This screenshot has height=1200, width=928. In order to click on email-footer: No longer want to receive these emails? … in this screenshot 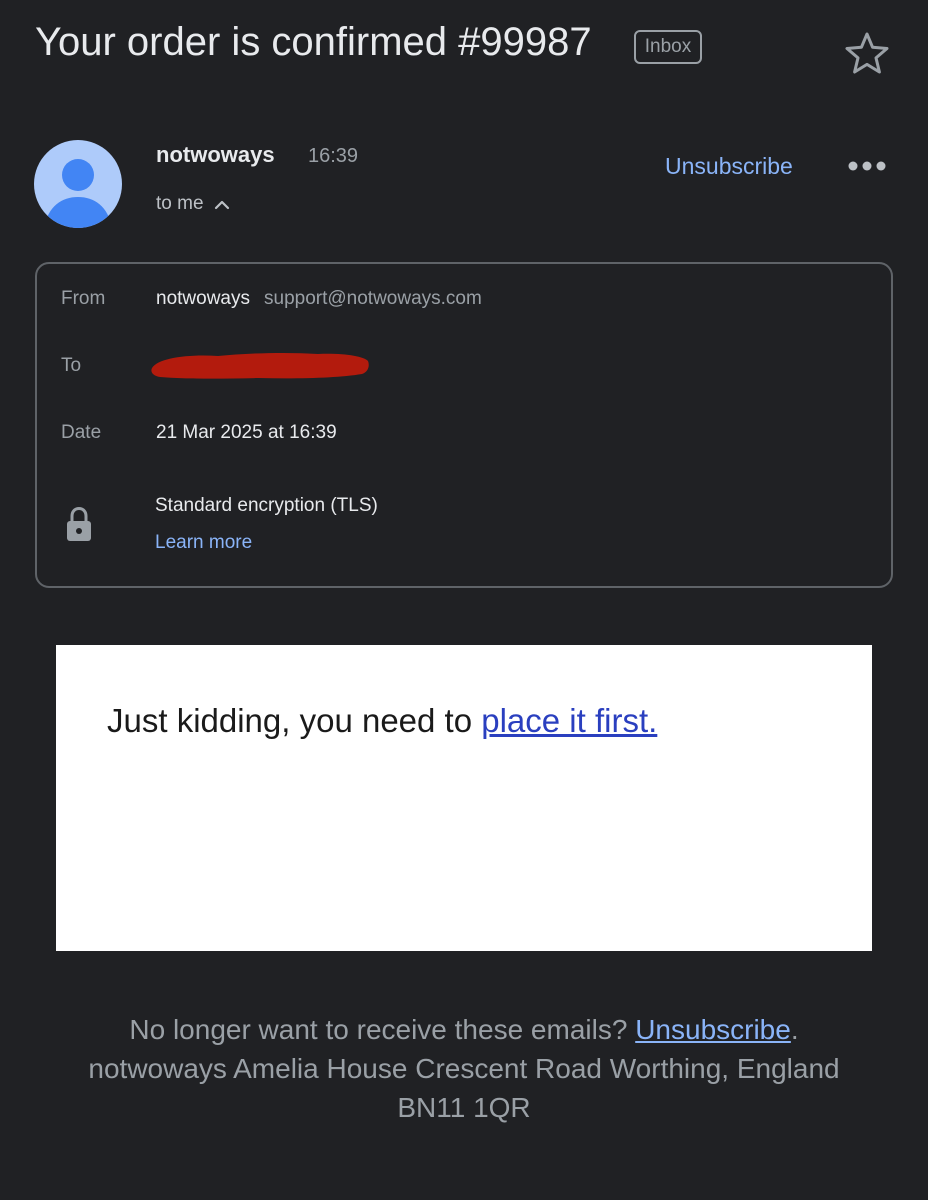, I will do `click(464, 1068)`.